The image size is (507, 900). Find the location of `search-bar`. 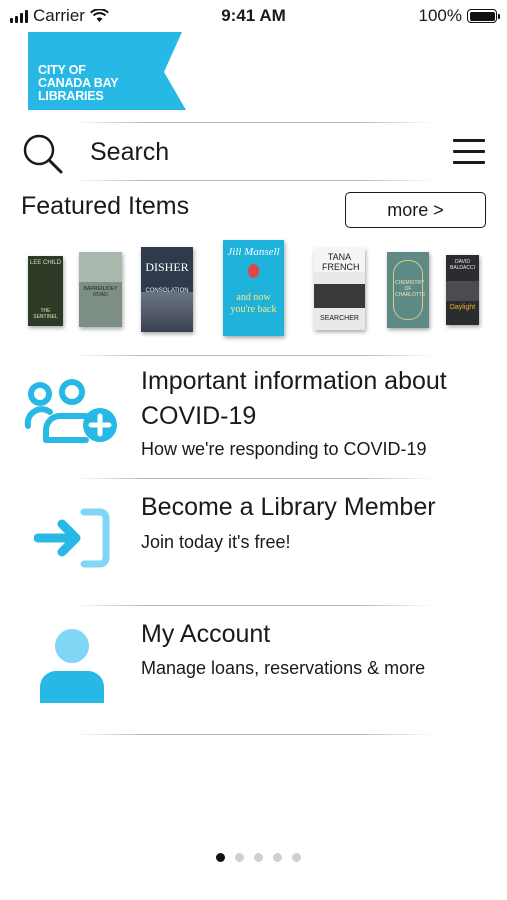

search-bar is located at coordinates (253, 152).